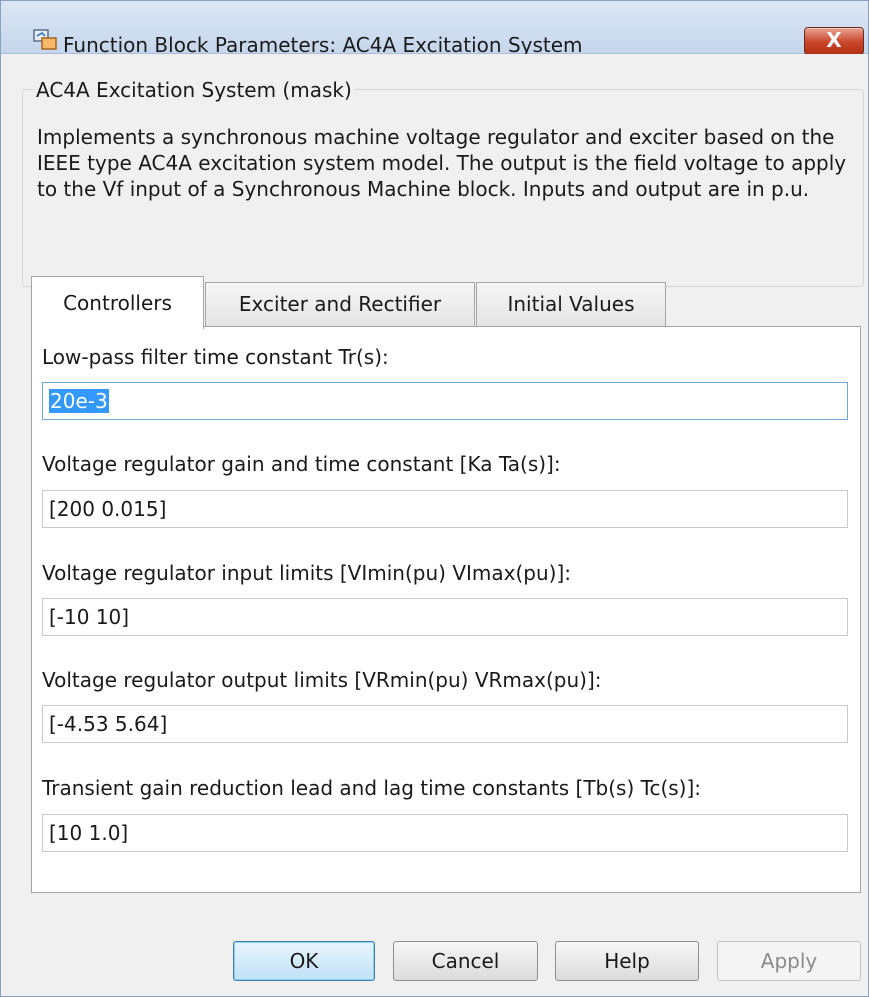 The image size is (869, 997). I want to click on help-button: Help, so click(627, 961).